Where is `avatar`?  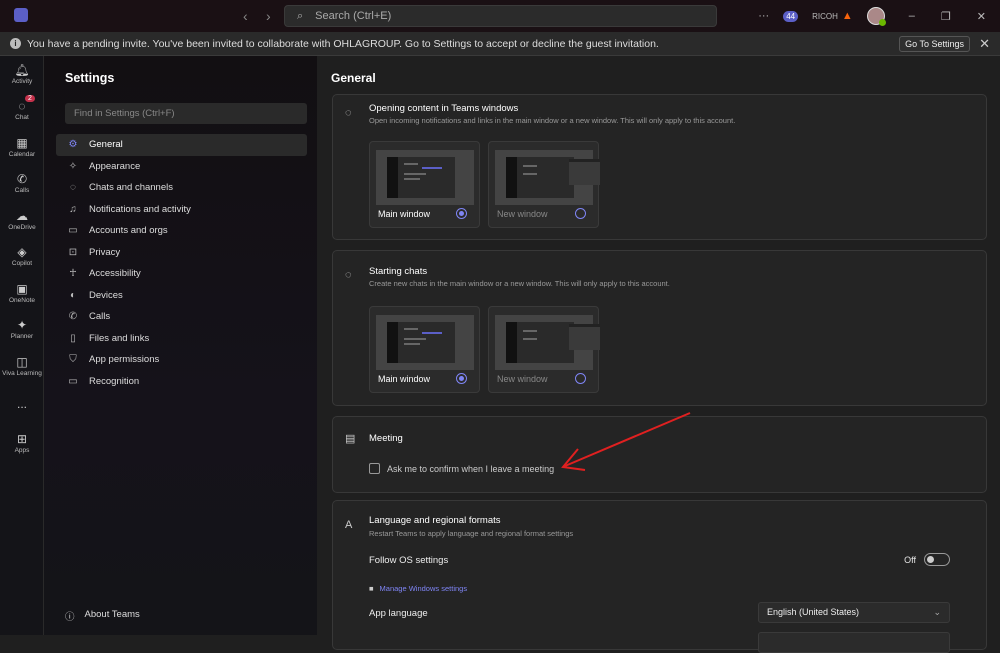 avatar is located at coordinates (876, 16).